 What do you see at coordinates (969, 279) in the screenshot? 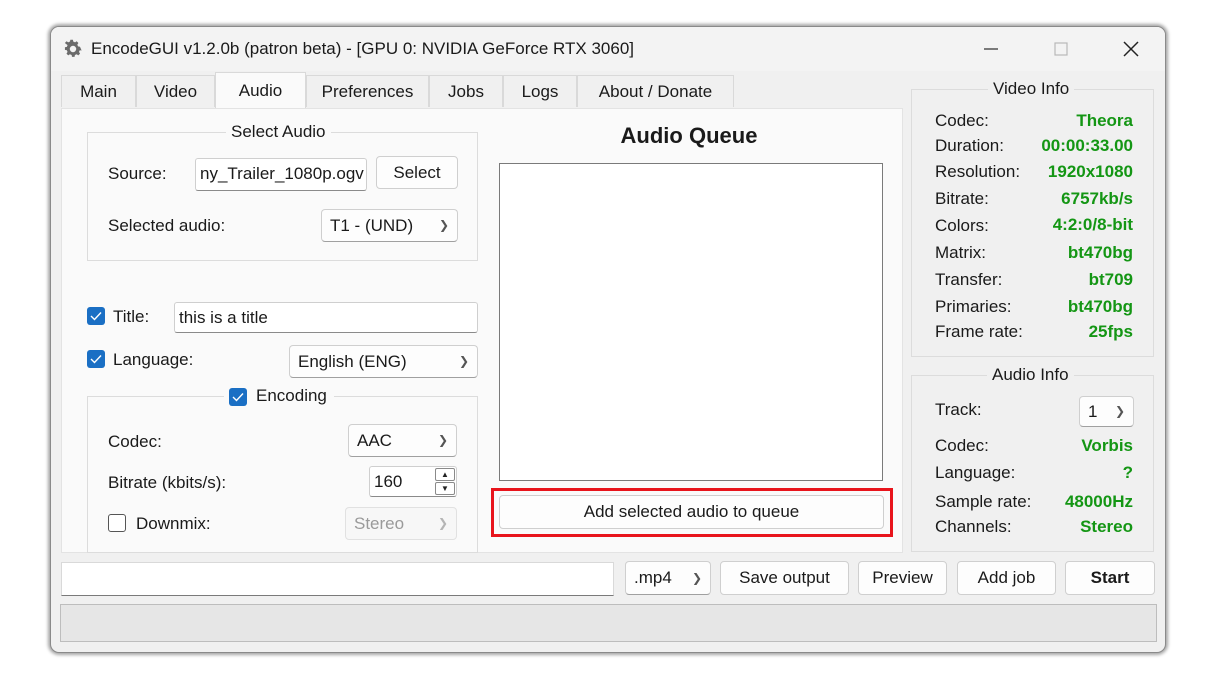
I see `video-transfer-label: Transfer:` at bounding box center [969, 279].